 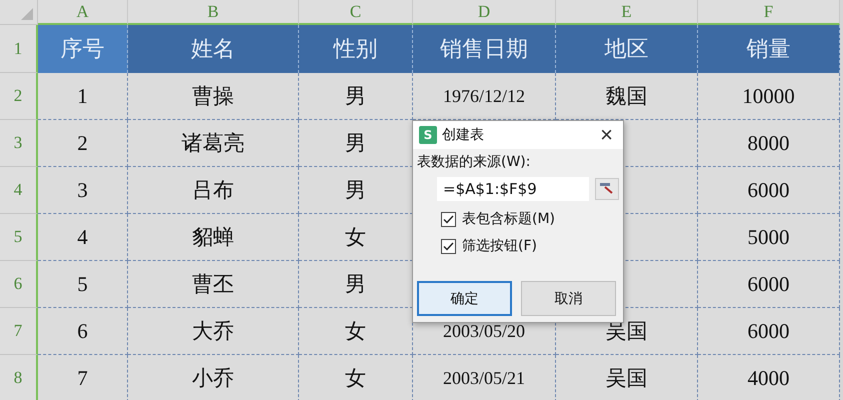 What do you see at coordinates (83, 96) in the screenshot?
I see `table-cell: 1` at bounding box center [83, 96].